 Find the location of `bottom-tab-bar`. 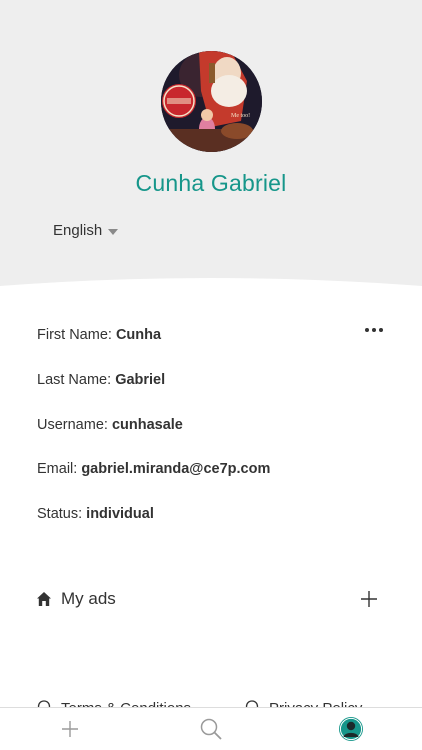

bottom-tab-bar is located at coordinates (211, 728).